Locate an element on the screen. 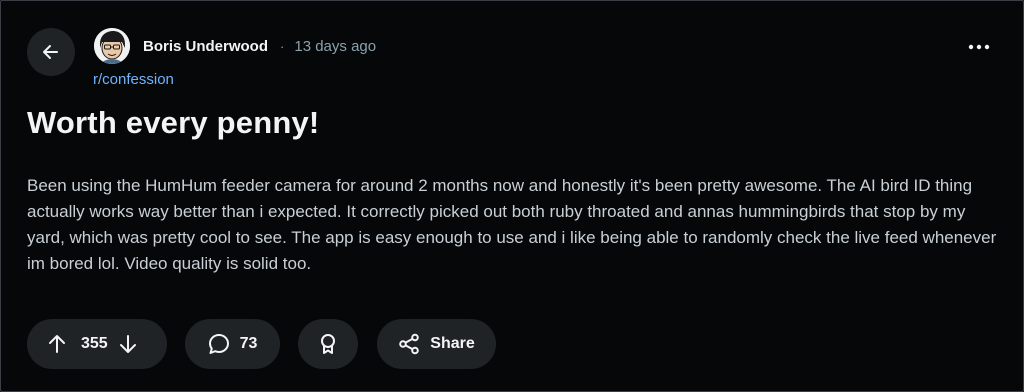 The image size is (1024, 392). vote-bar: 355 is located at coordinates (97, 344).